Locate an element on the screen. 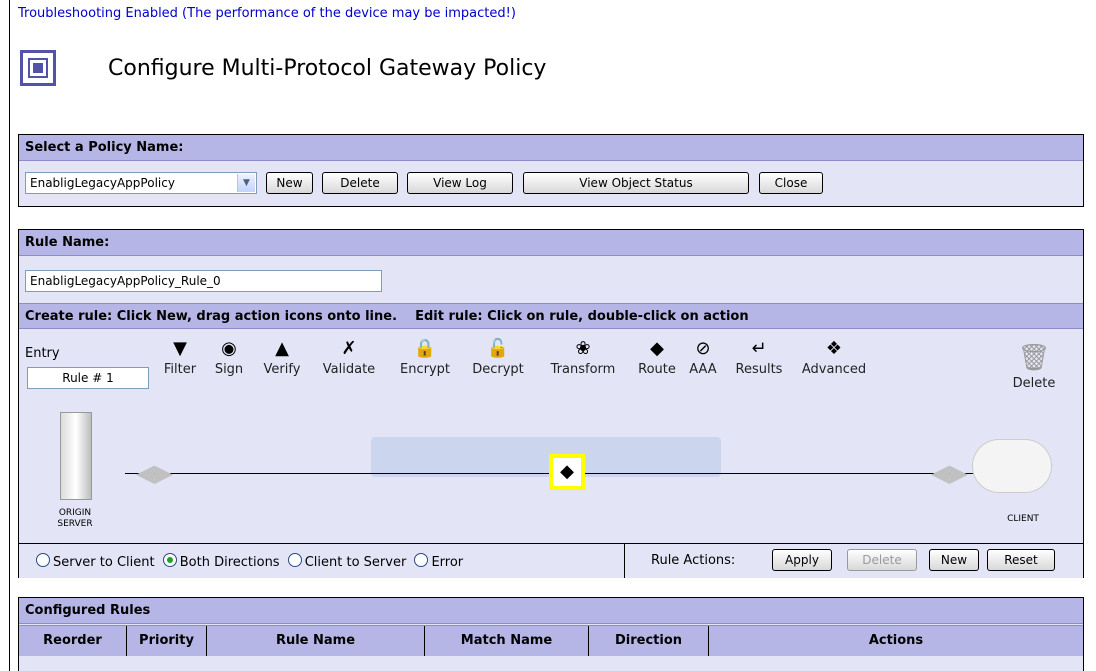 Image resolution: width=1096 pixels, height=671 pixels. action-validate: ✗ Validate is located at coordinates (349, 357).